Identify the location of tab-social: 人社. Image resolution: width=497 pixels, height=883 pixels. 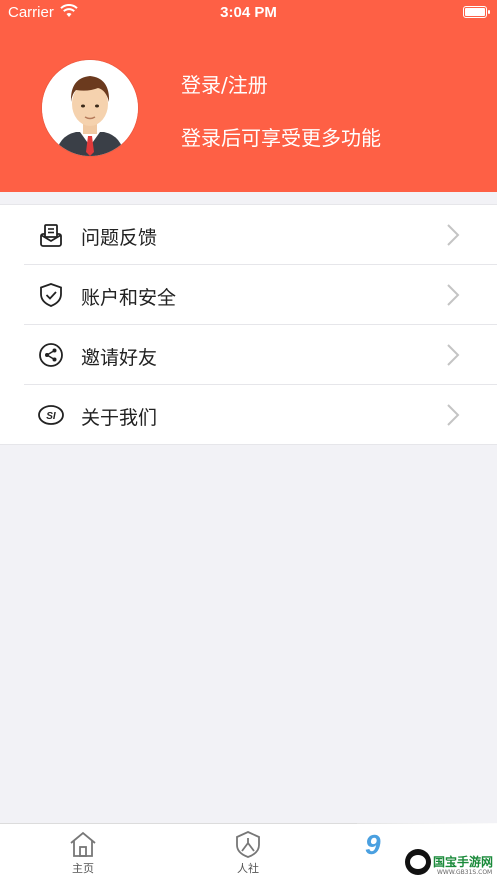
(248, 853).